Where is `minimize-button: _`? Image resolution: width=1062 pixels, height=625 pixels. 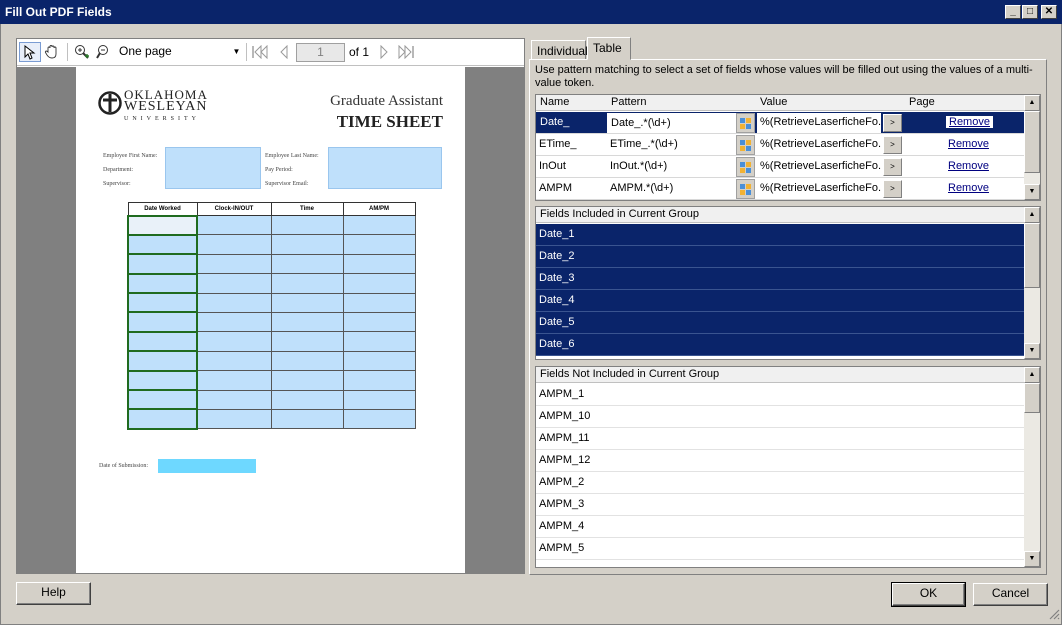 minimize-button: _ is located at coordinates (1013, 12).